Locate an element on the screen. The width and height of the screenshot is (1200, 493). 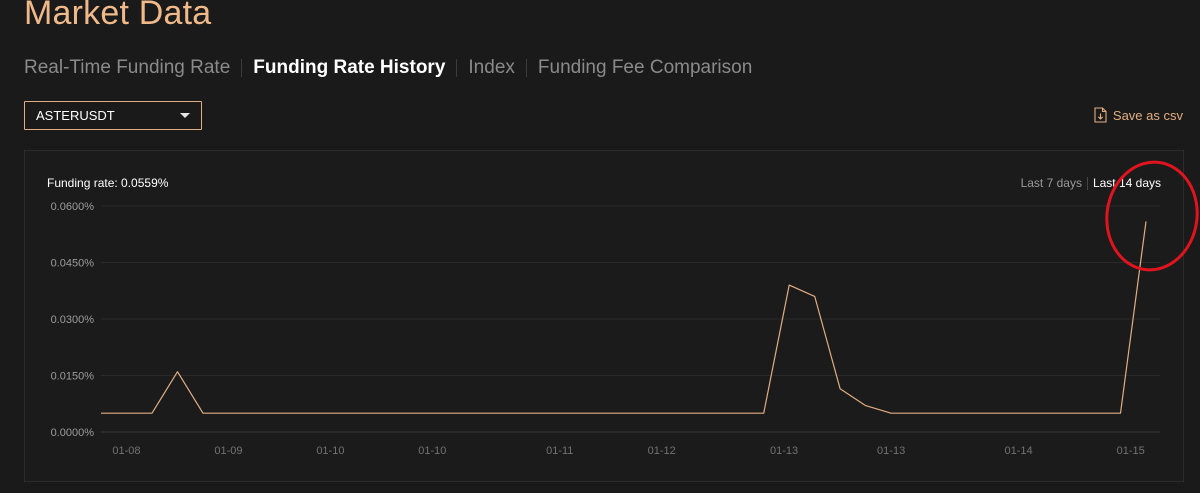
y-axis: 0.0600% 0.0450% 0.0300% 0.0150% 0.0000% is located at coordinates (73, 320).